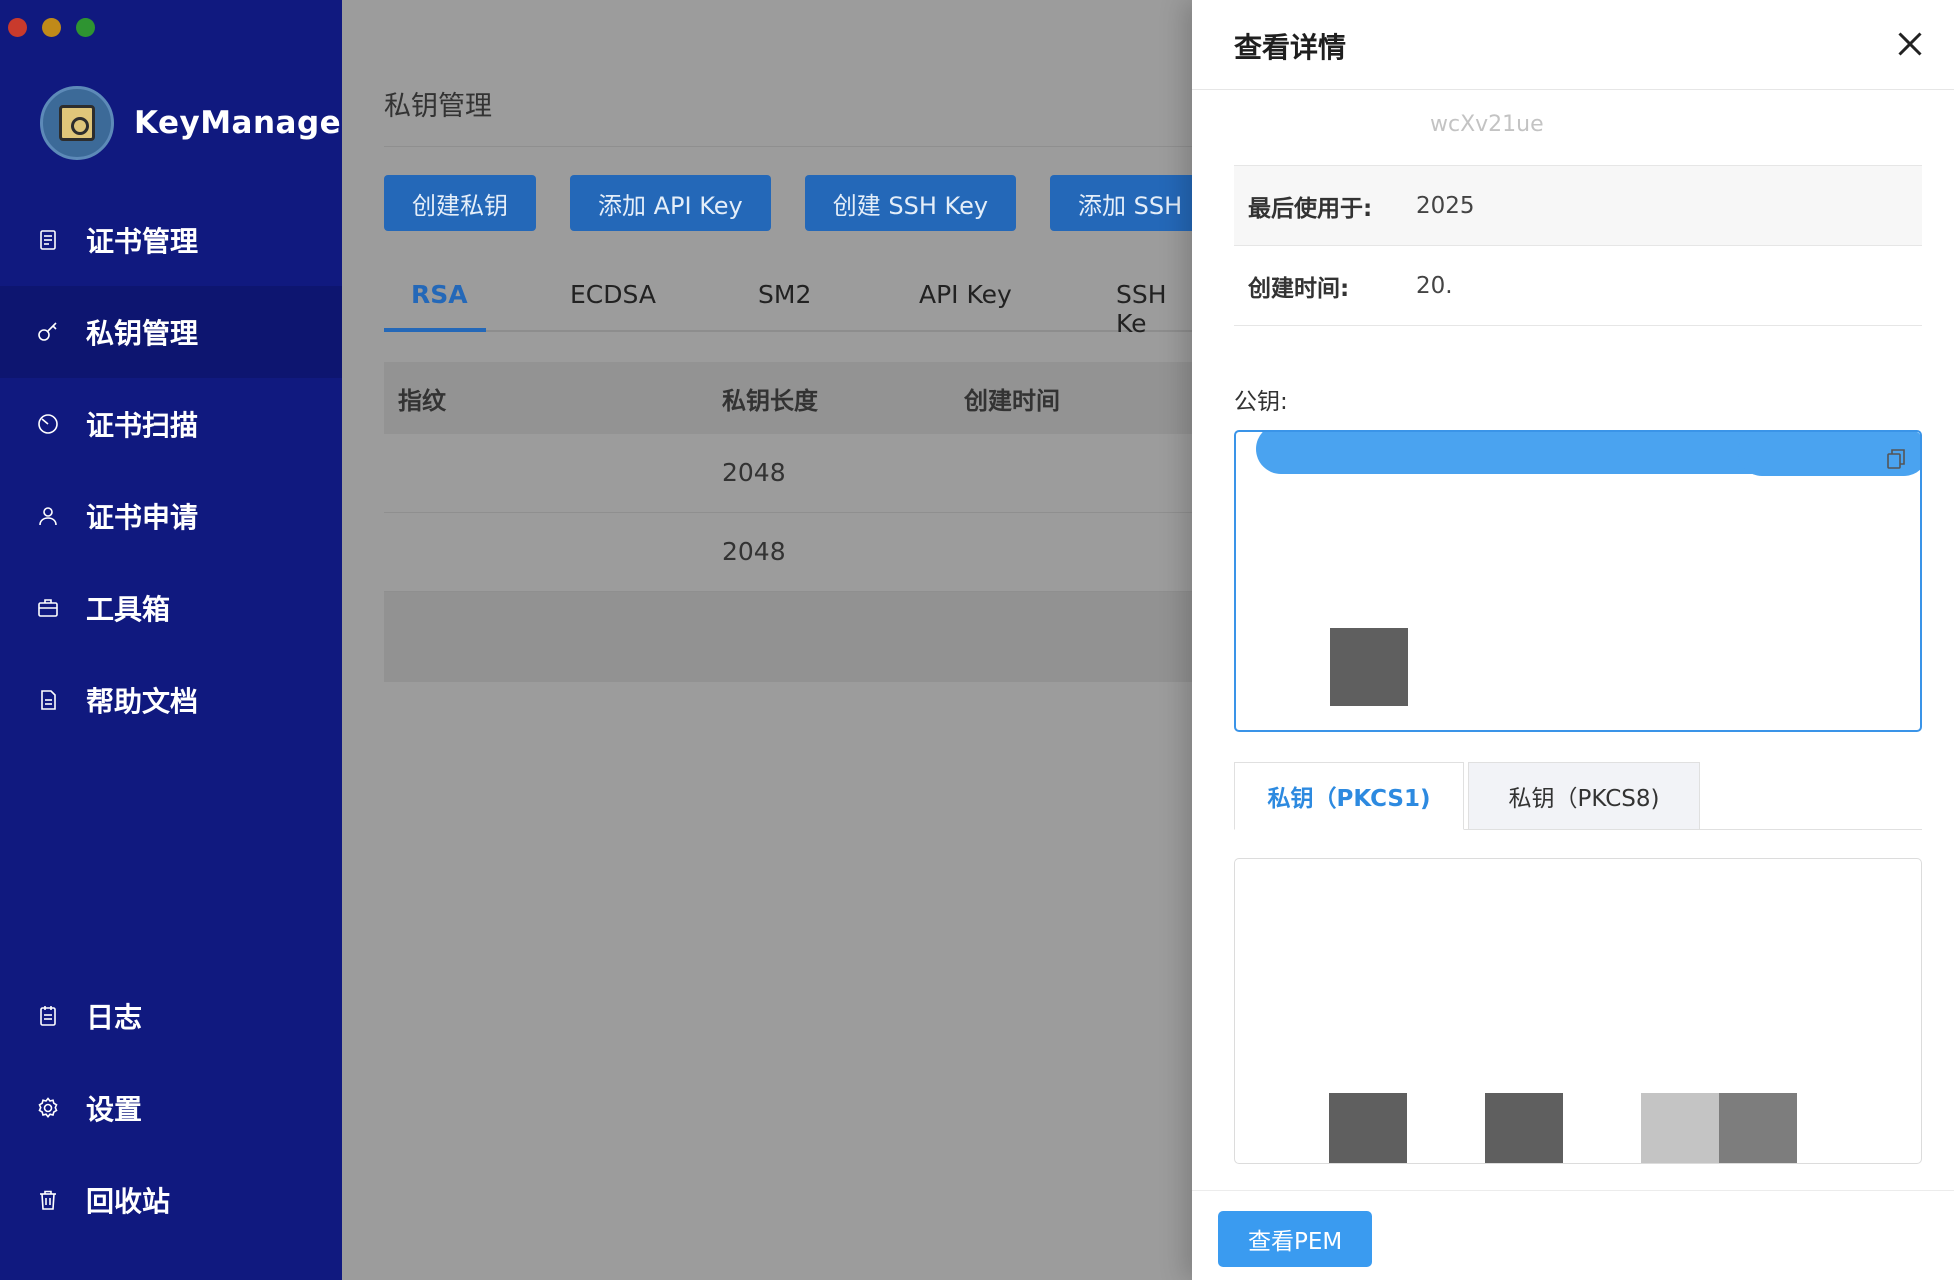  What do you see at coordinates (1121, 203) in the screenshot?
I see `add-ssh-key-button: 添加 SSH K` at bounding box center [1121, 203].